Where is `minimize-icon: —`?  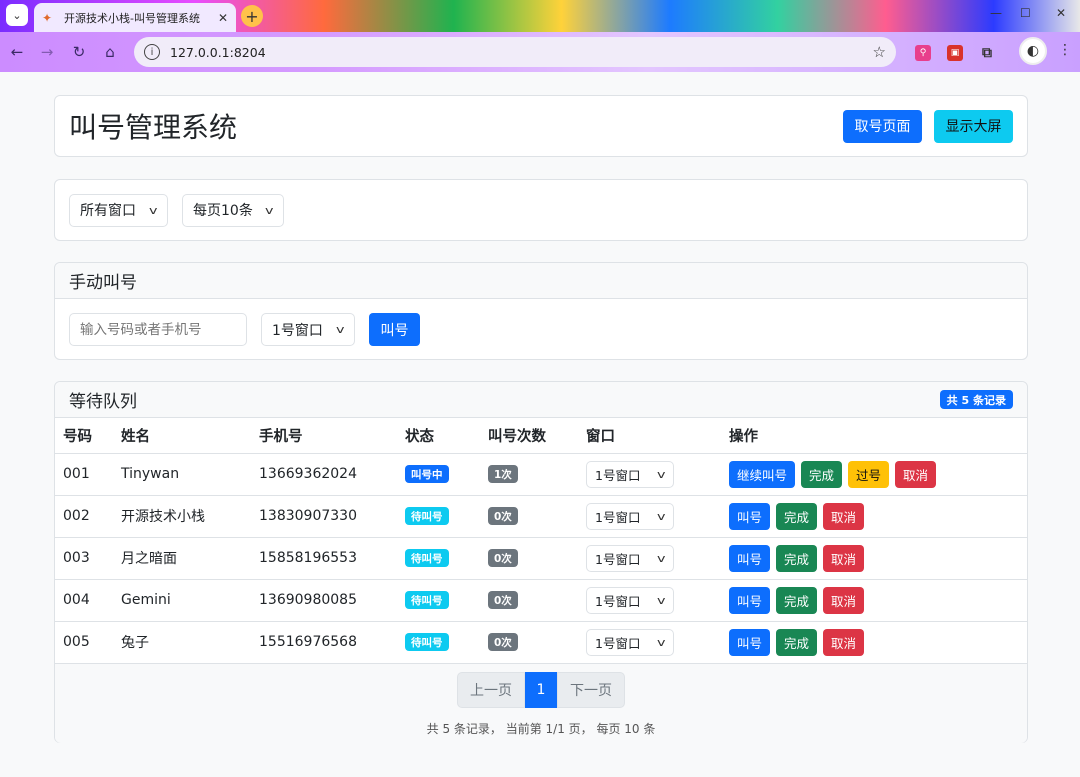 minimize-icon: — is located at coordinates (996, 13).